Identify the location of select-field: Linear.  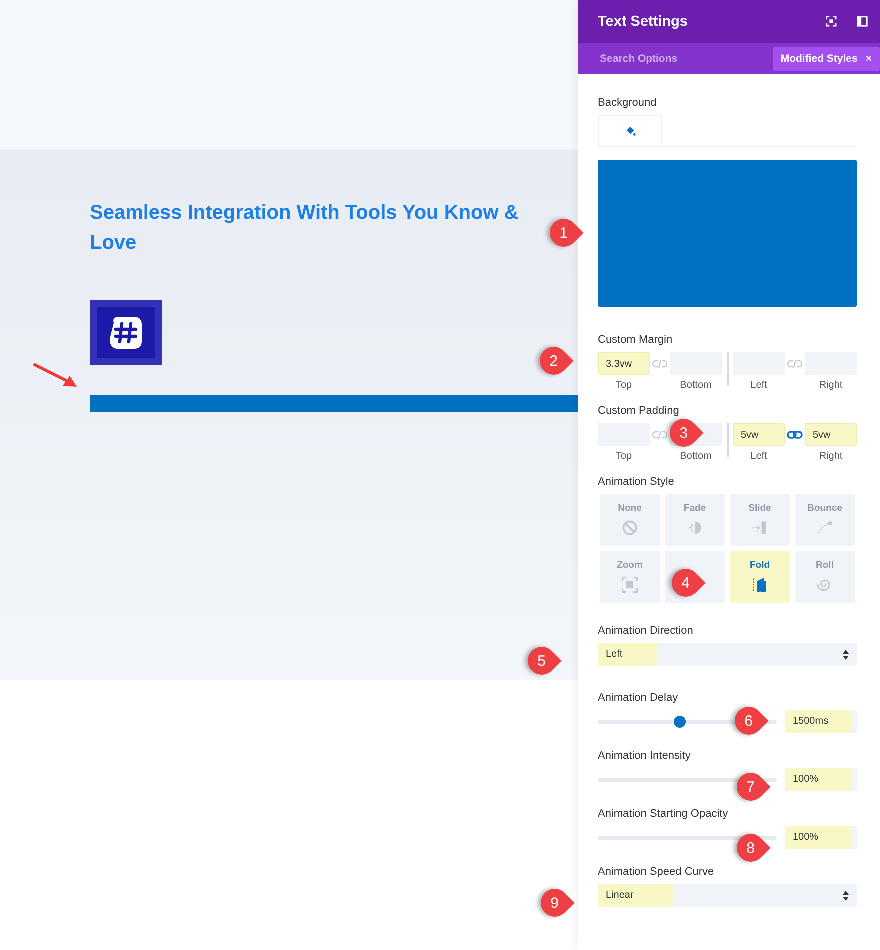
(727, 895).